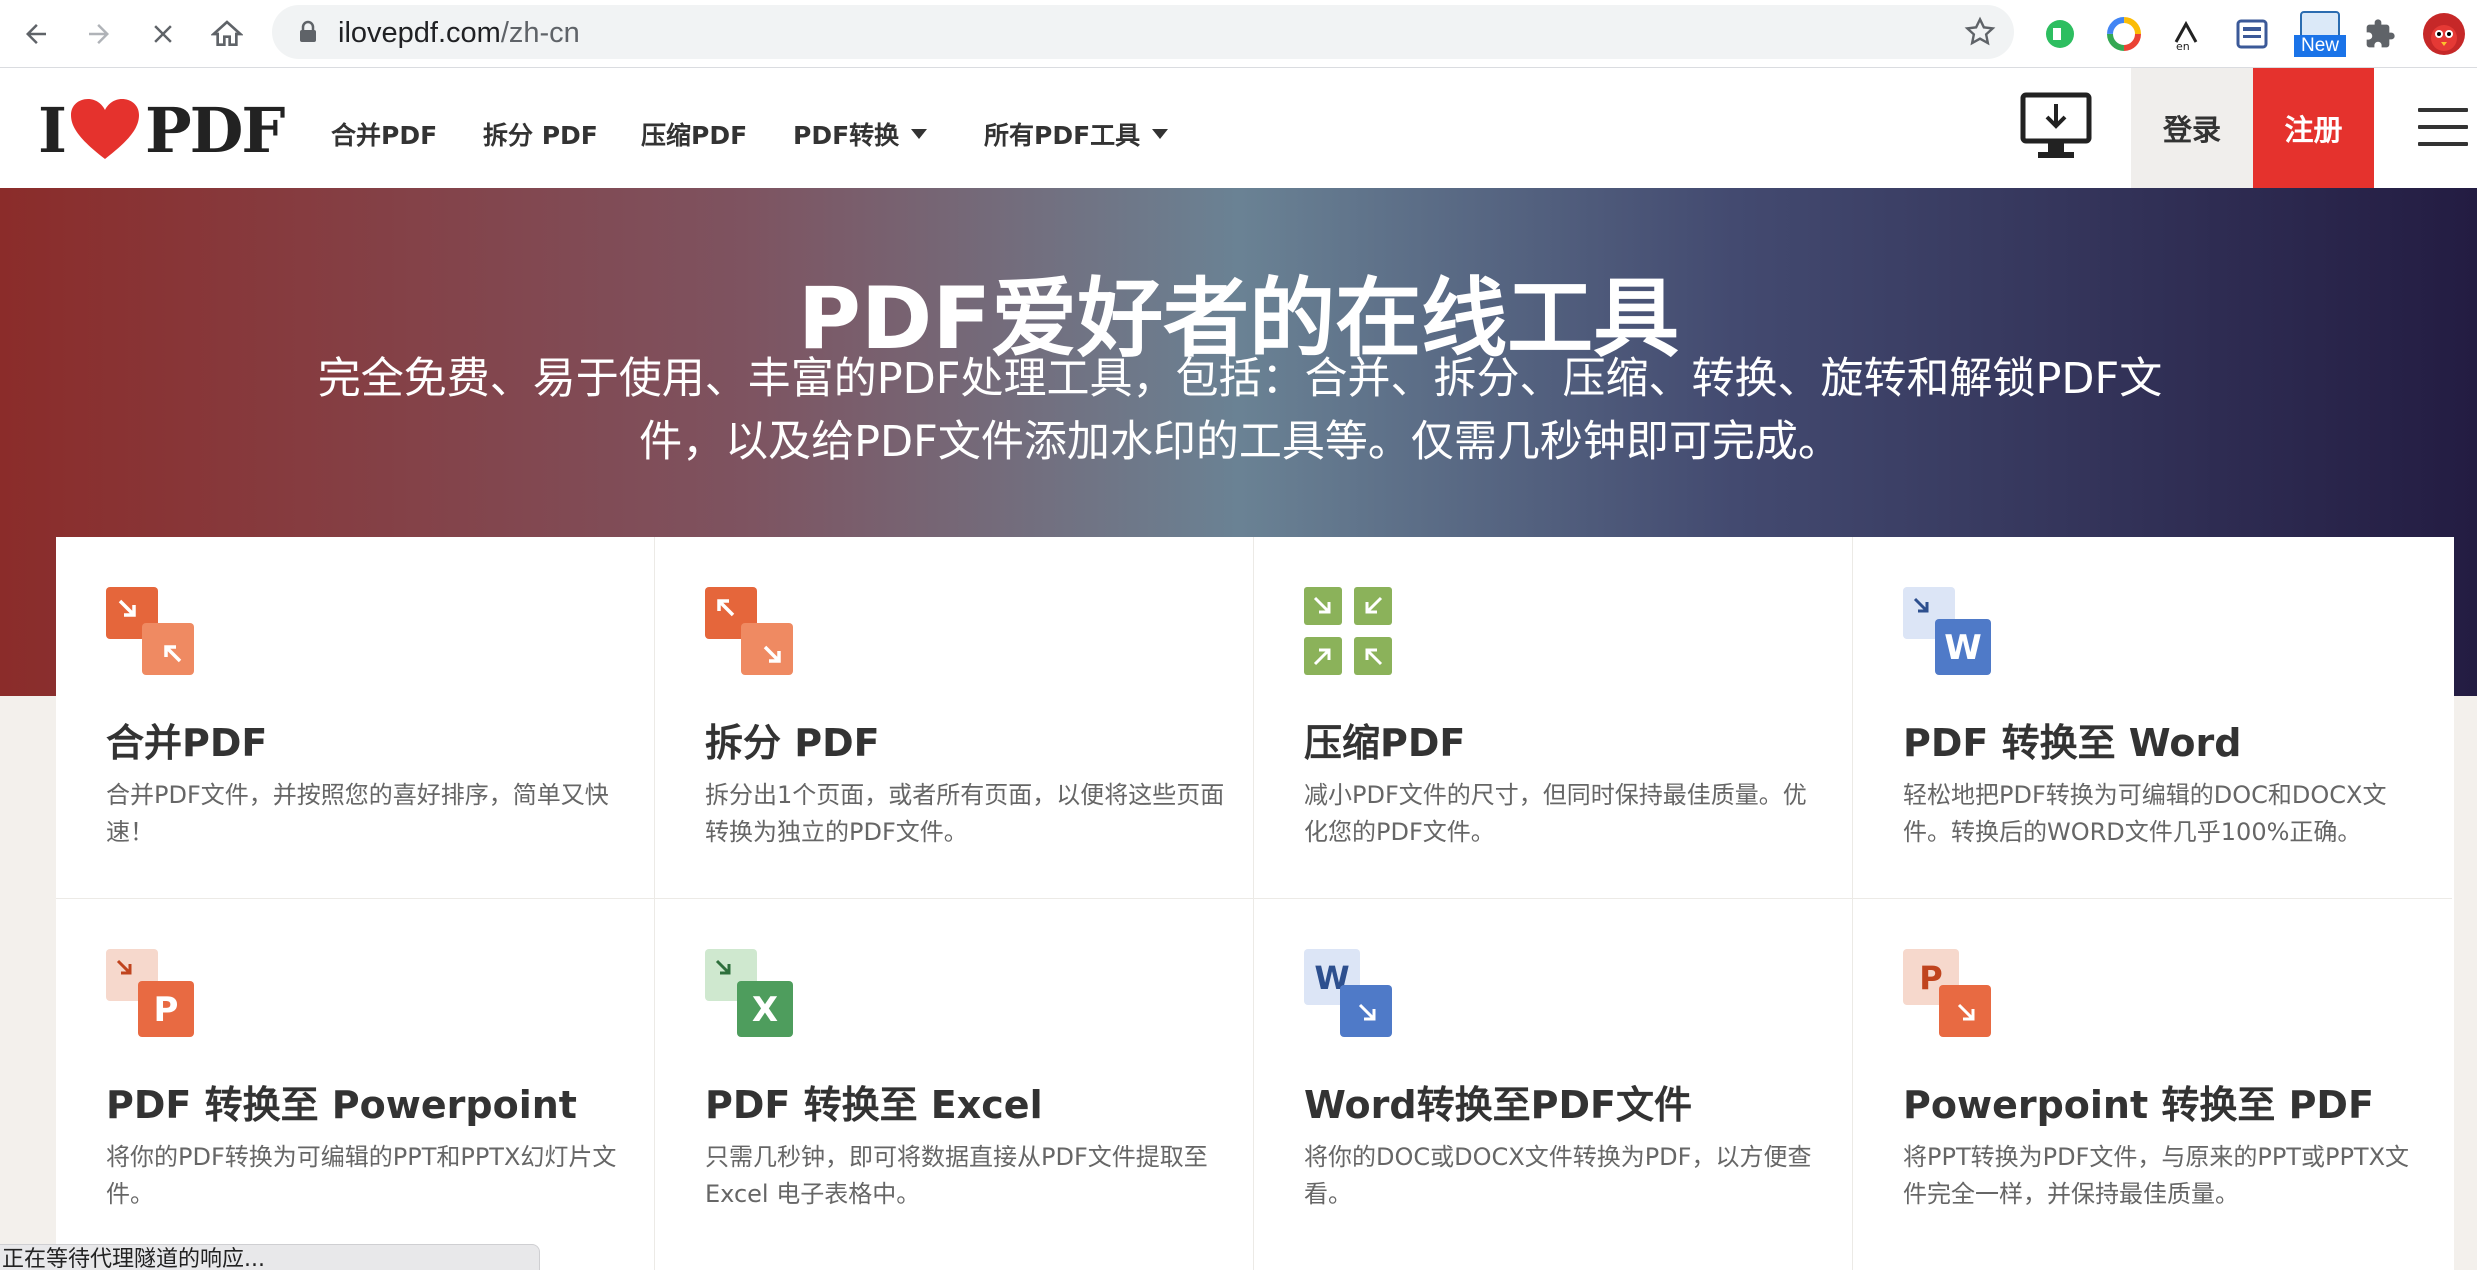  I want to click on tool-description: 拆分出1个页面，或者所有页面，以便将这些页面转换为独立的PDF文件。, so click(965, 813).